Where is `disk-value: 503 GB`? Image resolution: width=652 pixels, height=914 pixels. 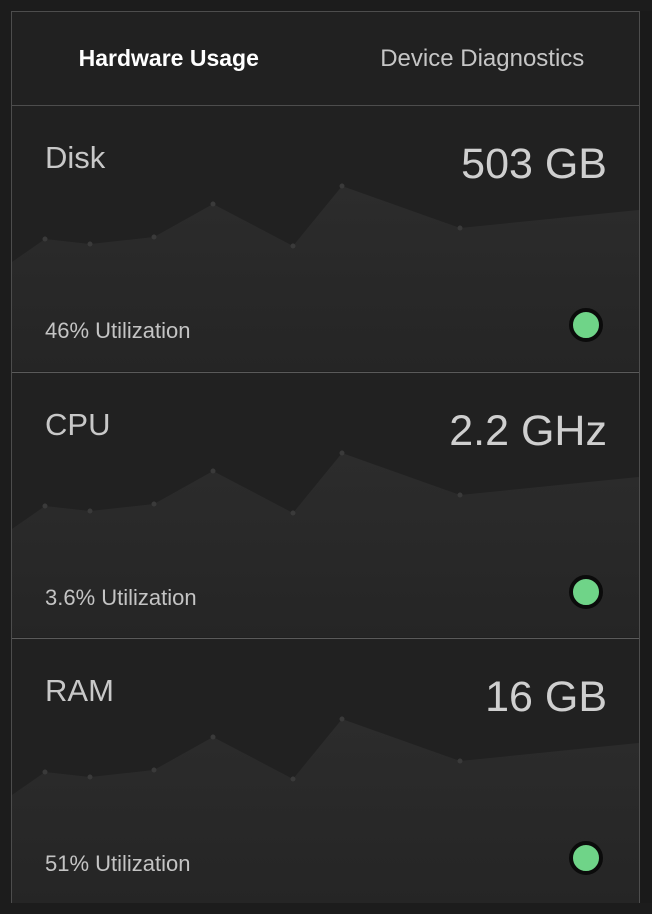 disk-value: 503 GB is located at coordinates (534, 164).